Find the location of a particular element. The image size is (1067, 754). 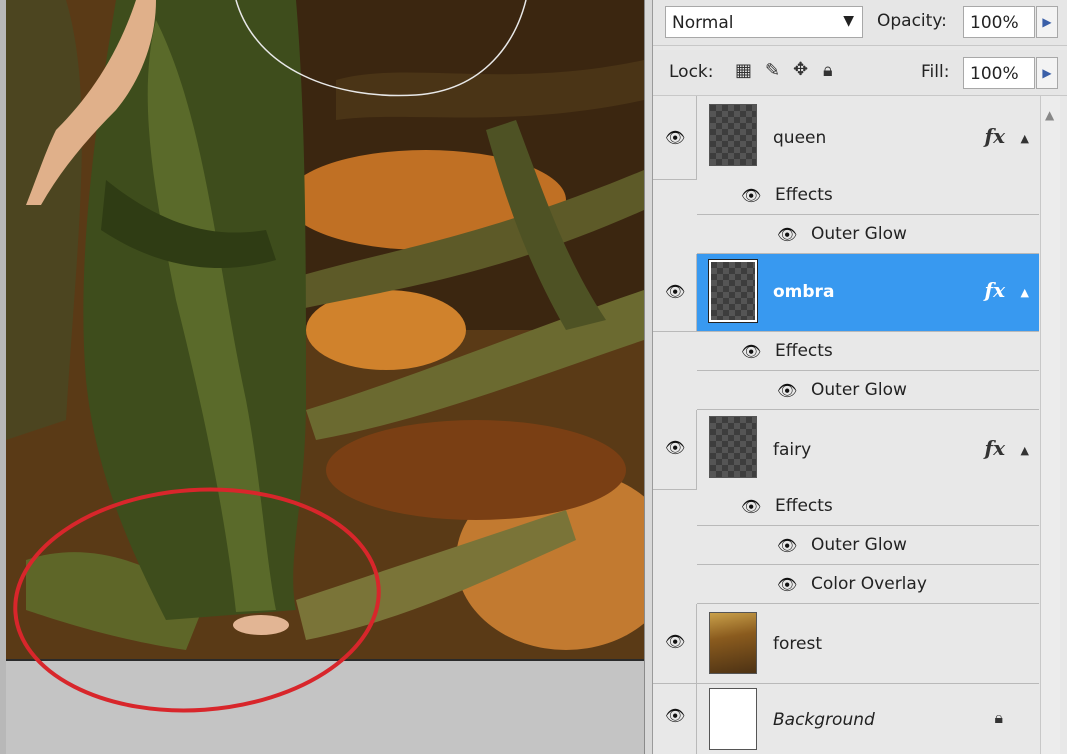

layer-row-queen: 👁︎ queen fx ▲ is located at coordinates (846, 138).